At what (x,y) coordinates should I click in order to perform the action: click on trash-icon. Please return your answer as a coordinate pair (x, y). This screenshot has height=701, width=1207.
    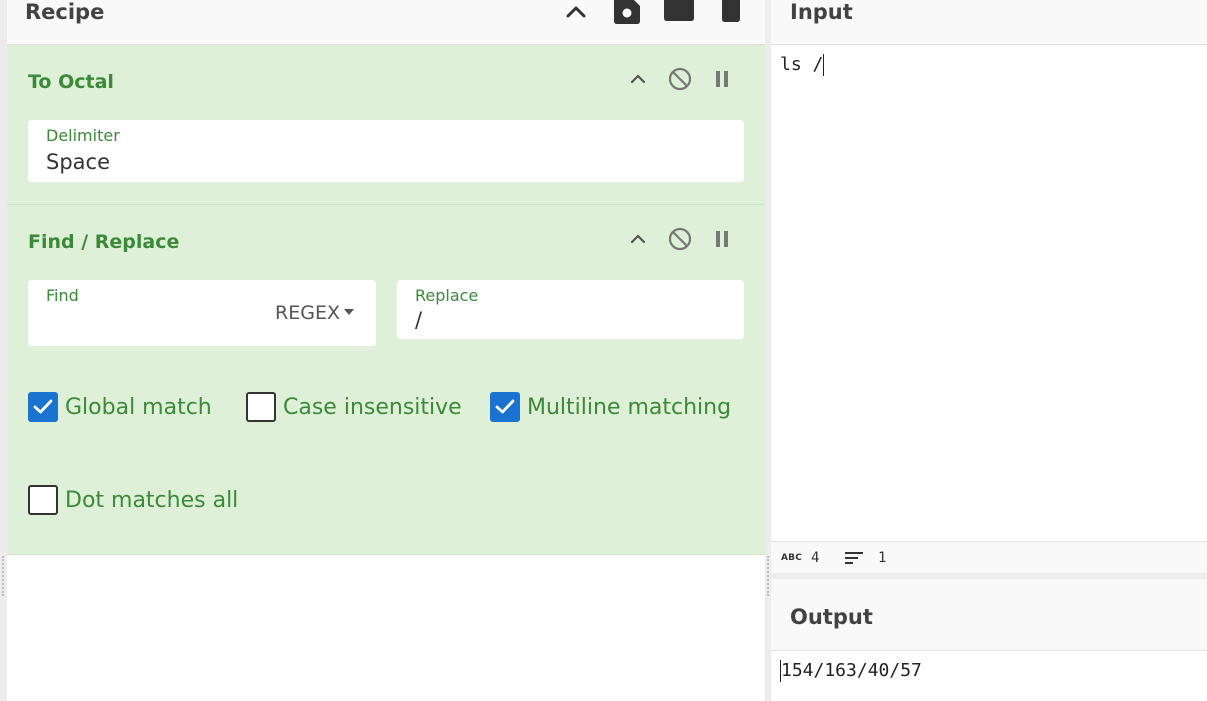
    Looking at the image, I should click on (731, 13).